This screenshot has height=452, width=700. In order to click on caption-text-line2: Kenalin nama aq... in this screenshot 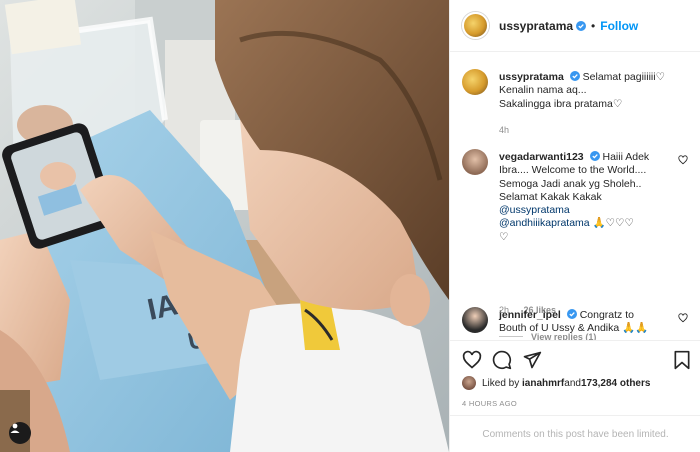, I will do `click(543, 90)`.